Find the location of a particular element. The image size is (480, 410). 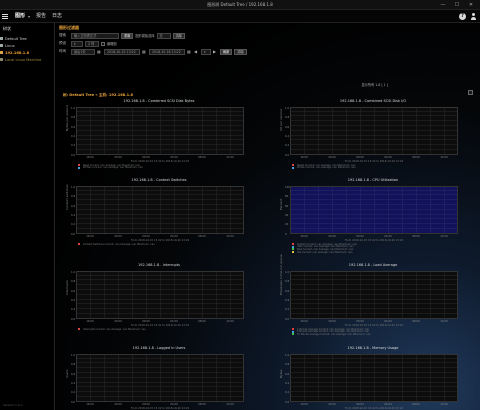

tab-logs: 日志 is located at coordinates (57, 16).